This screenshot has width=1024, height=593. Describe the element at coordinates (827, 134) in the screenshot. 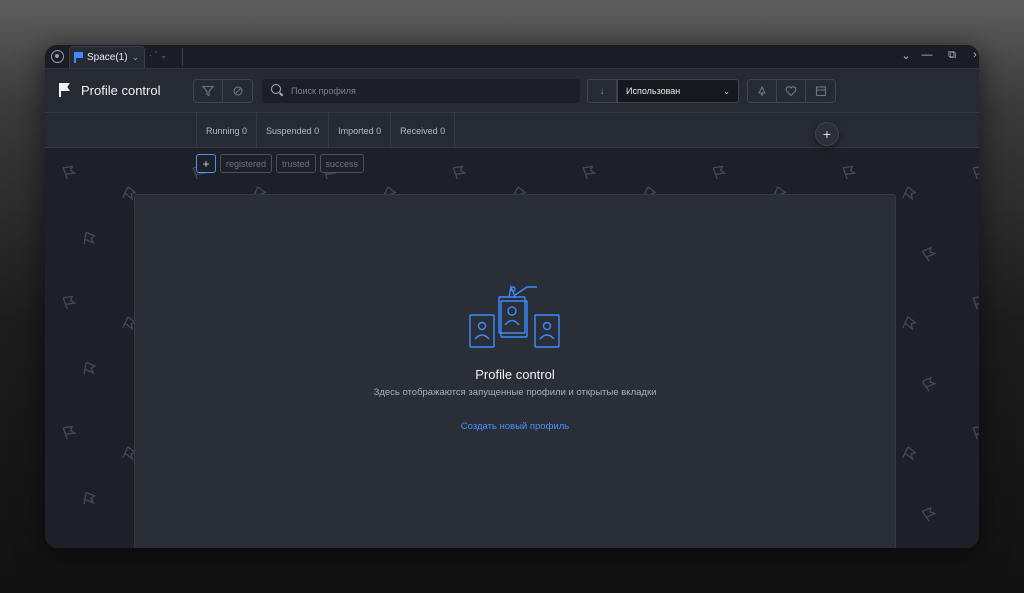

I see `add-profile-button: +` at that location.